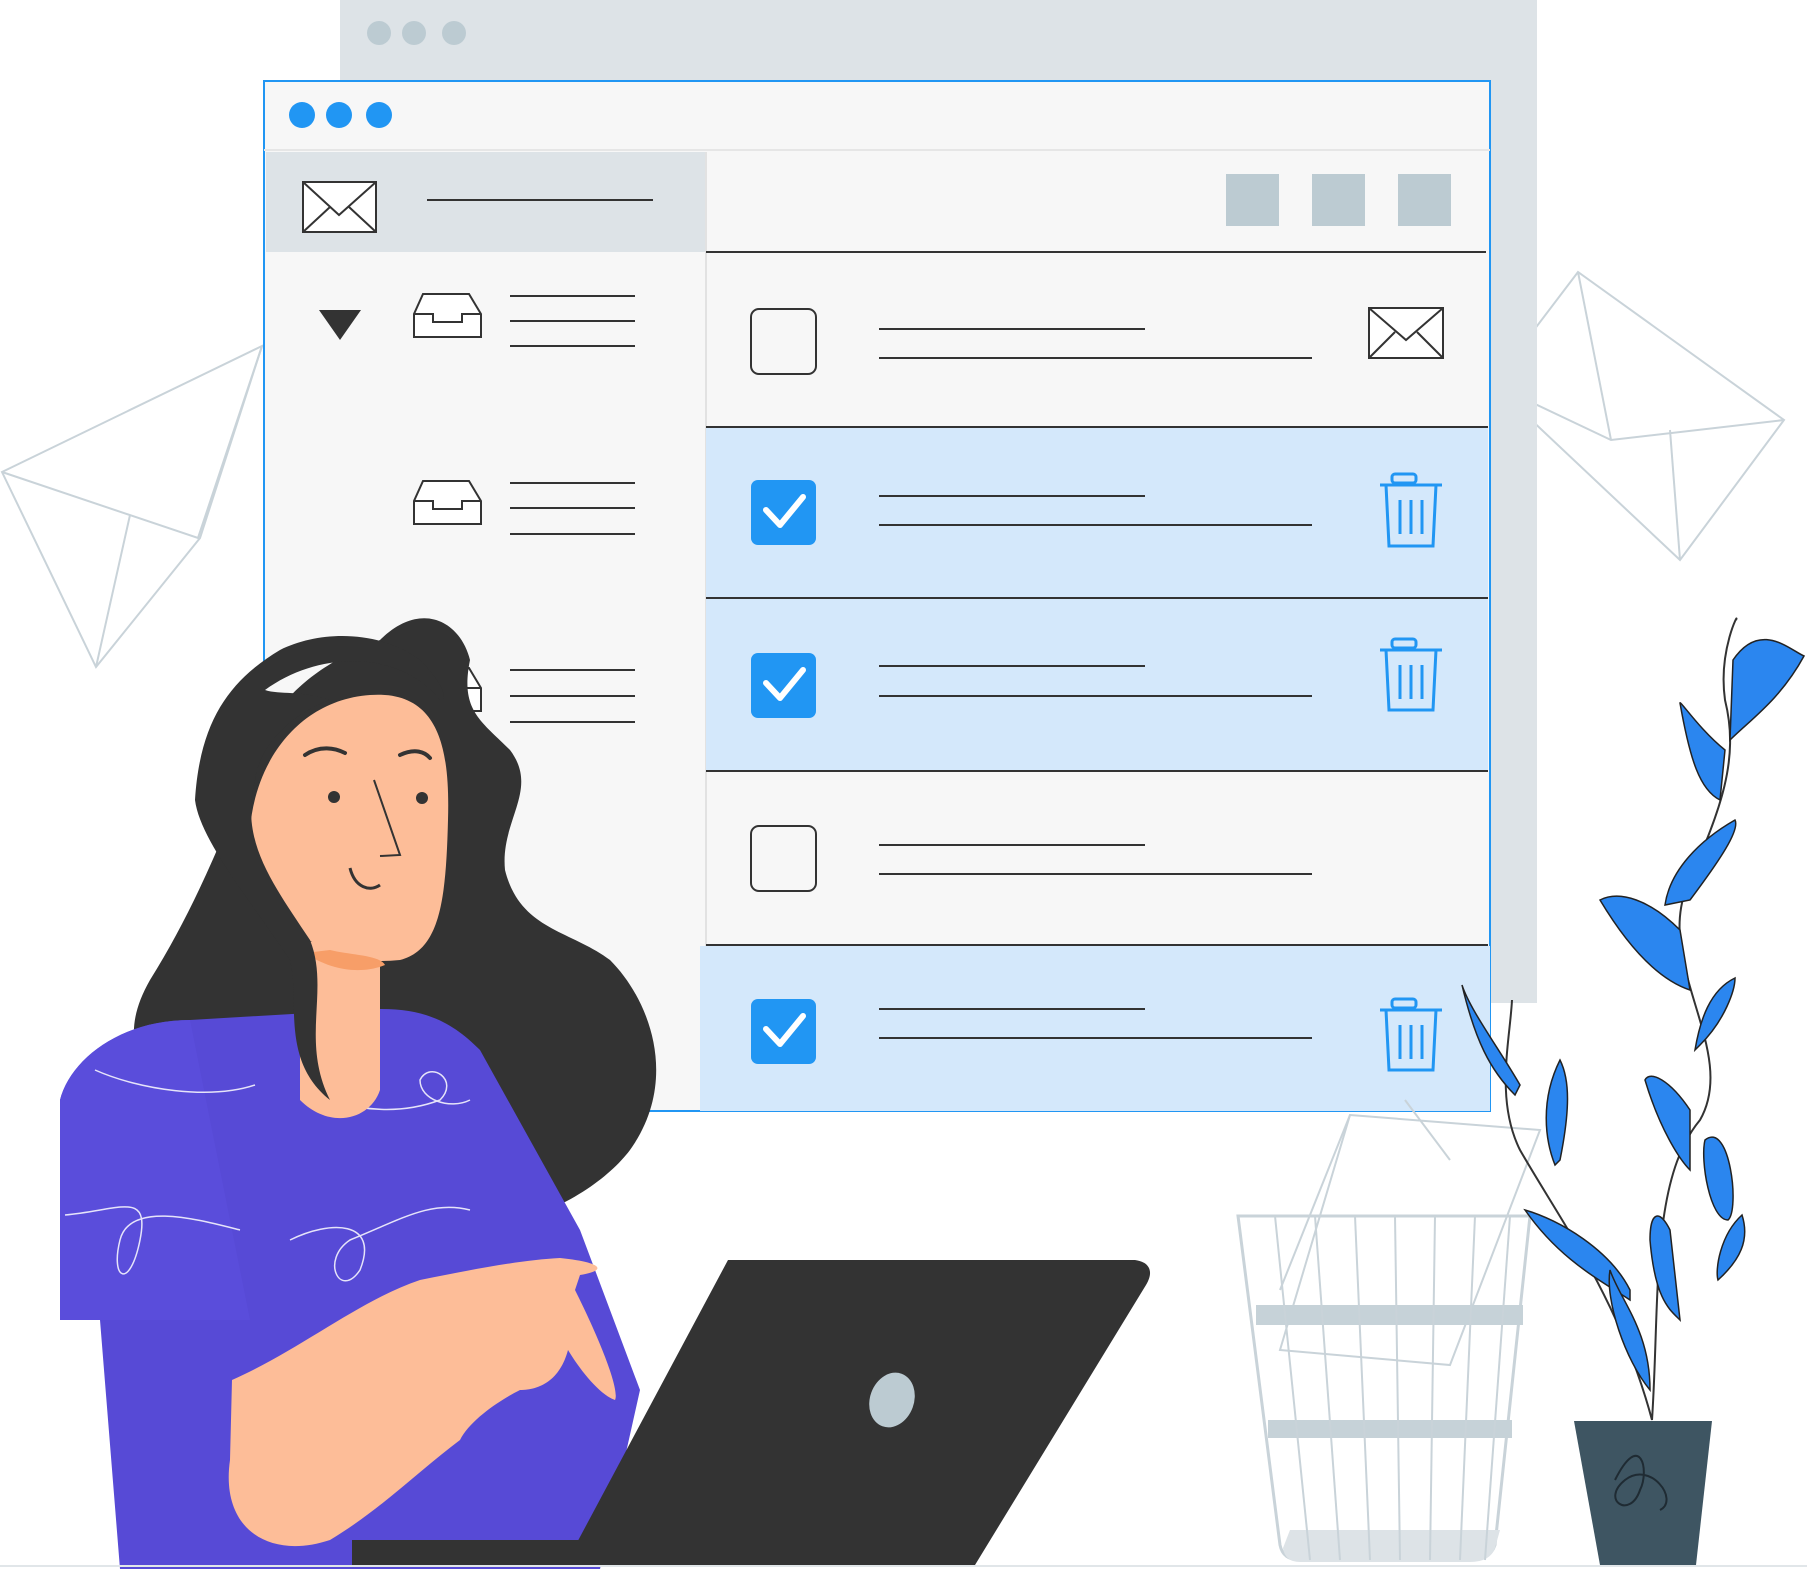 This screenshot has height=1569, width=1807. What do you see at coordinates (302, 115) in the screenshot?
I see `window-close-dot` at bounding box center [302, 115].